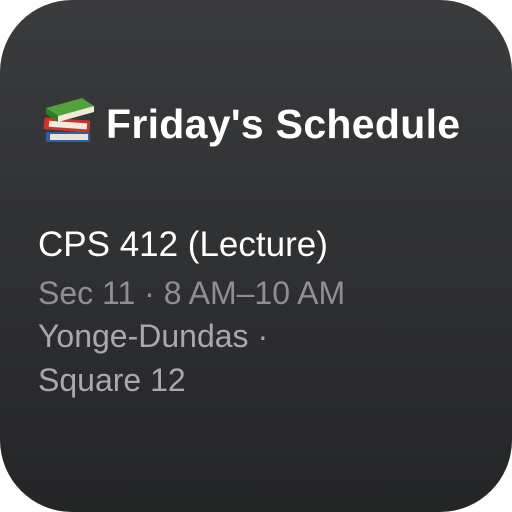 This screenshot has width=512, height=512. Describe the element at coordinates (183, 245) in the screenshot. I see `event-name: CPS 412 (Lecture)` at that location.